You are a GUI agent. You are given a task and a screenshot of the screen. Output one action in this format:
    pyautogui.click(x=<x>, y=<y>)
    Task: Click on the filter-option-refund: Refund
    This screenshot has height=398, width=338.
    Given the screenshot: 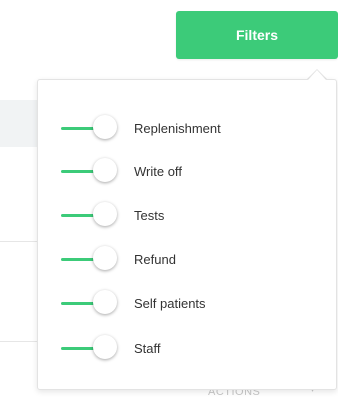 What is the action you would take?
    pyautogui.click(x=191, y=259)
    